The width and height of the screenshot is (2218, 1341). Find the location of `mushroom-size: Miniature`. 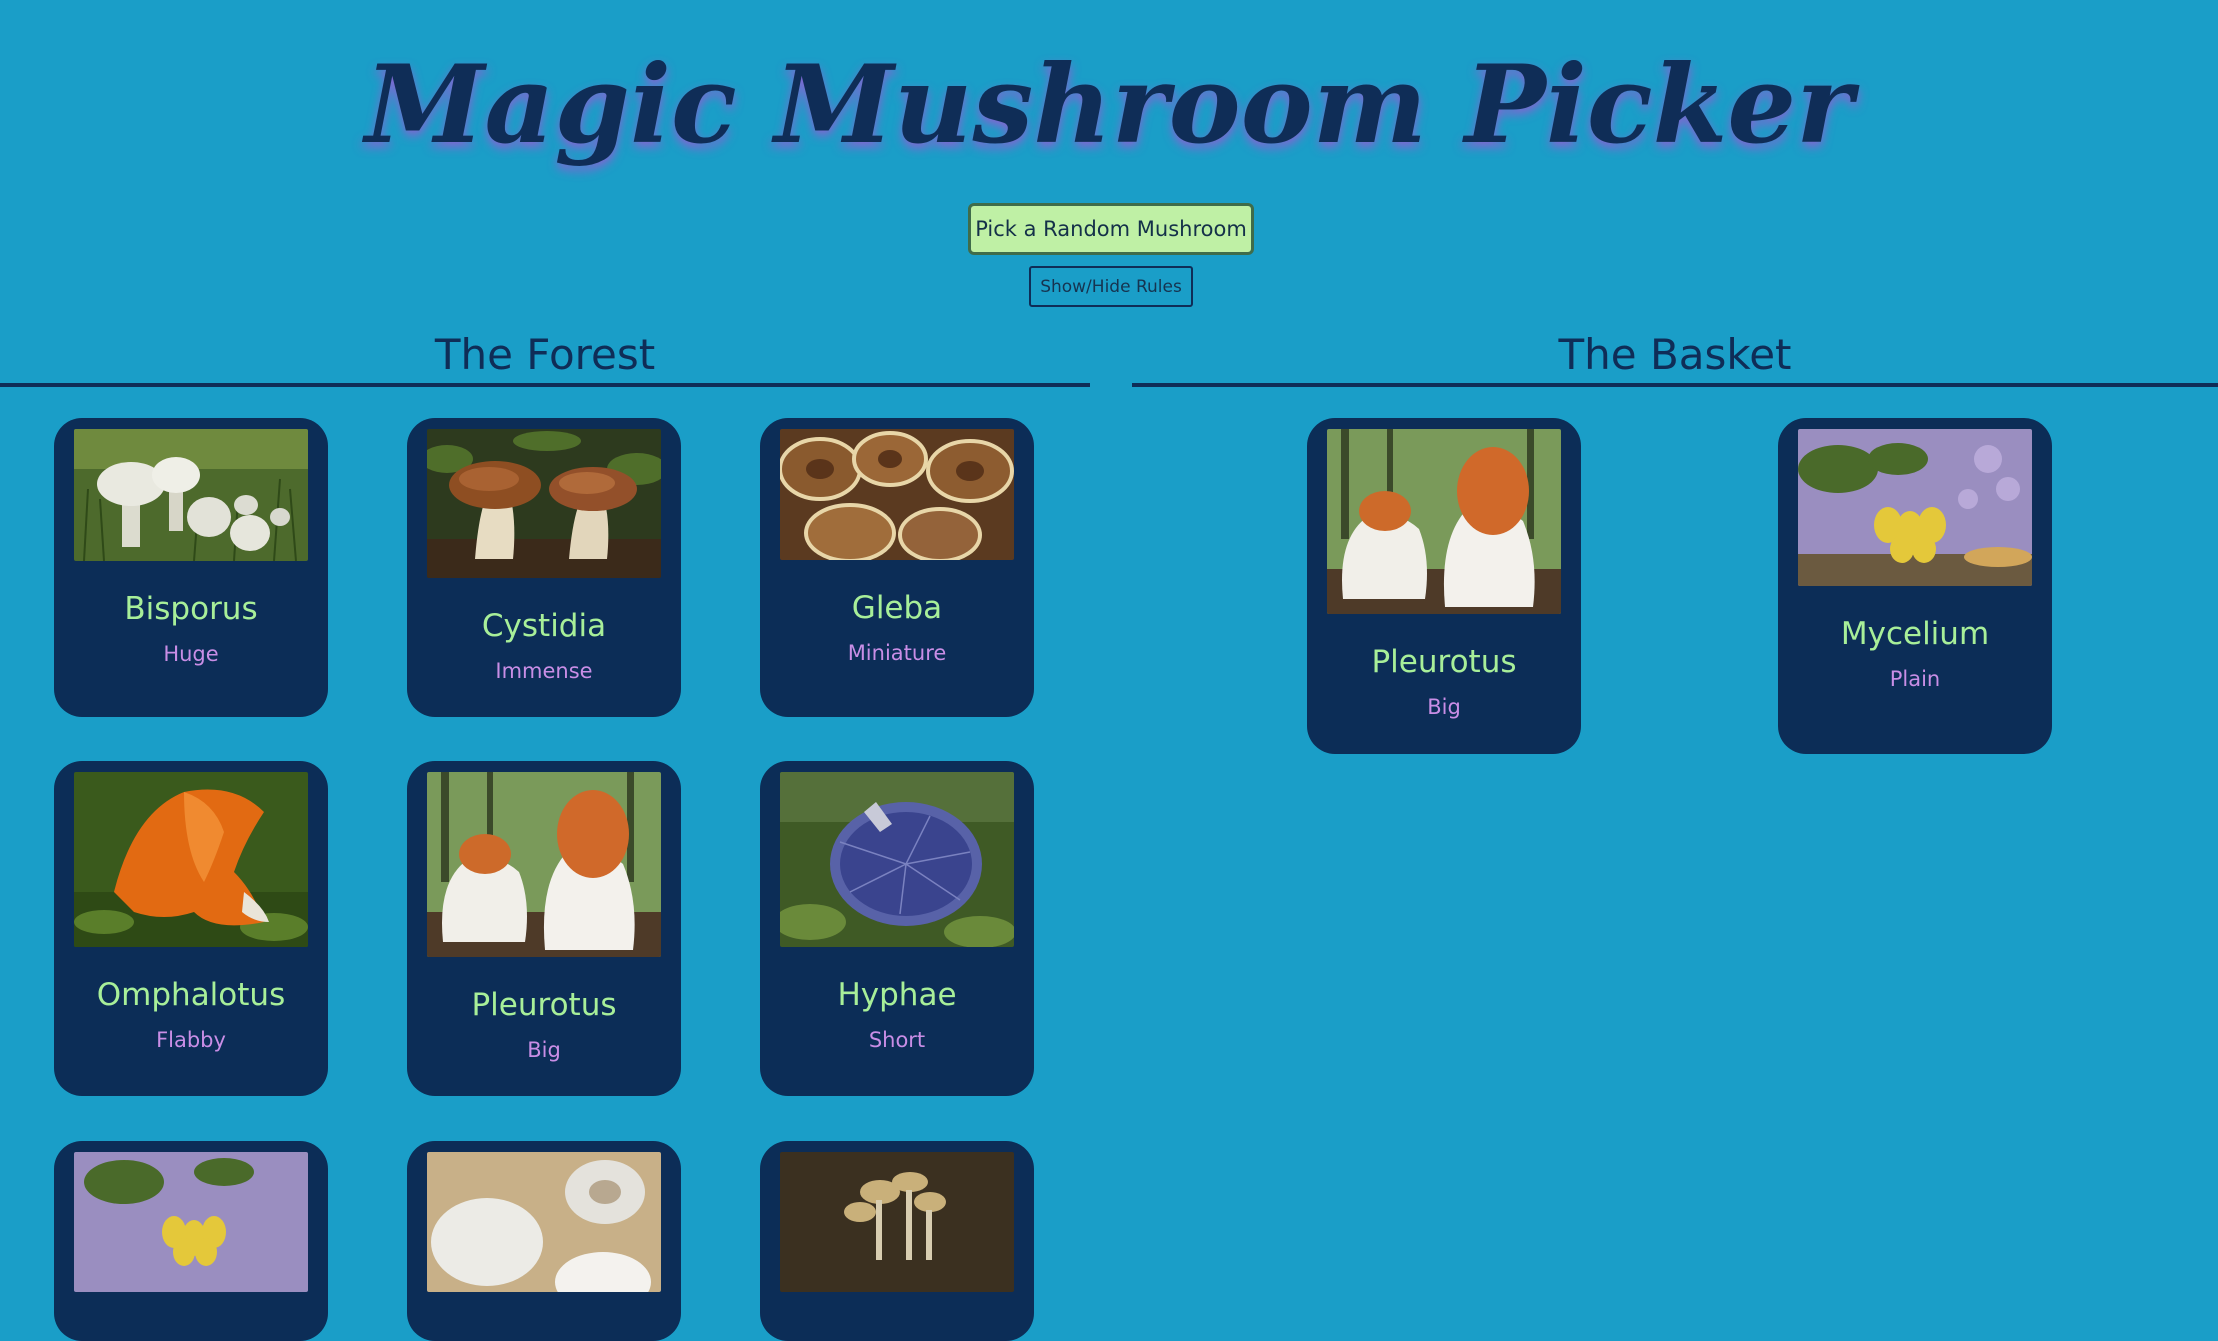

mushroom-size: Miniature is located at coordinates (897, 653).